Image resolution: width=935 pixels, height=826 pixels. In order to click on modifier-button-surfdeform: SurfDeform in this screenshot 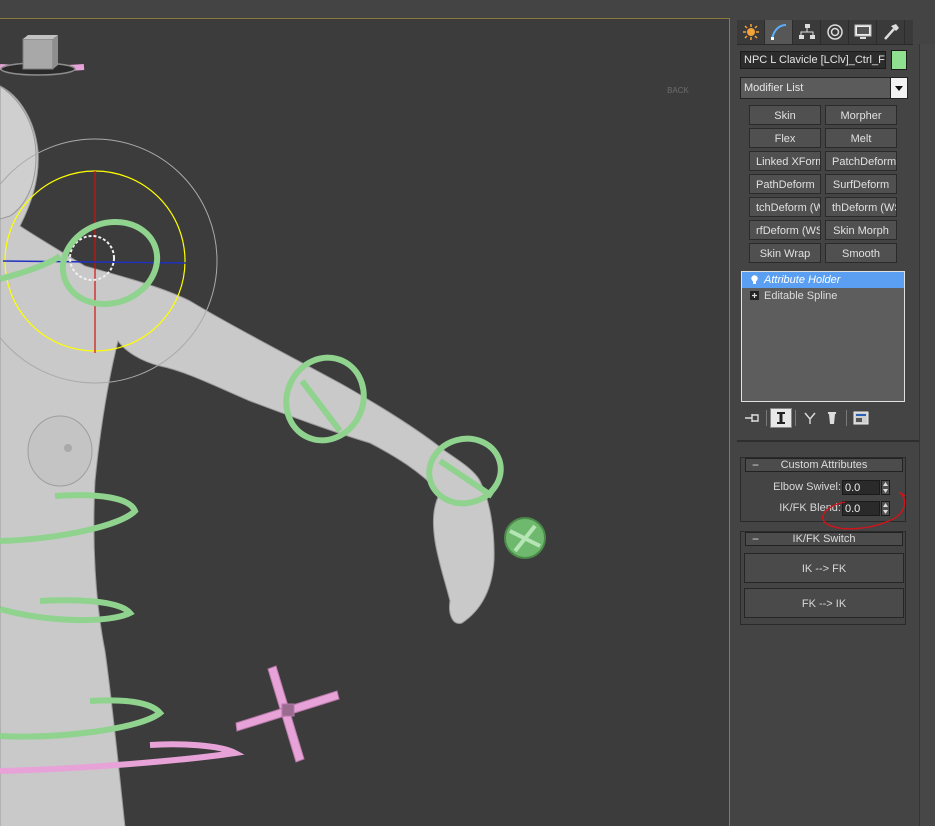, I will do `click(861, 184)`.